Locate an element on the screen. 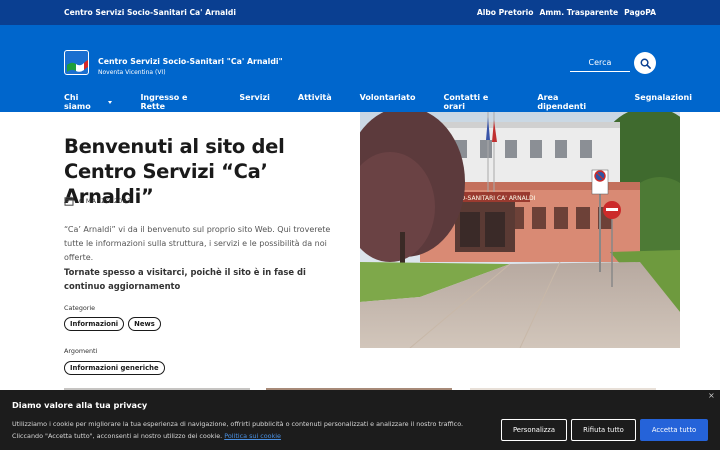  argument-tags: Informazioni generiche is located at coordinates (114, 368).